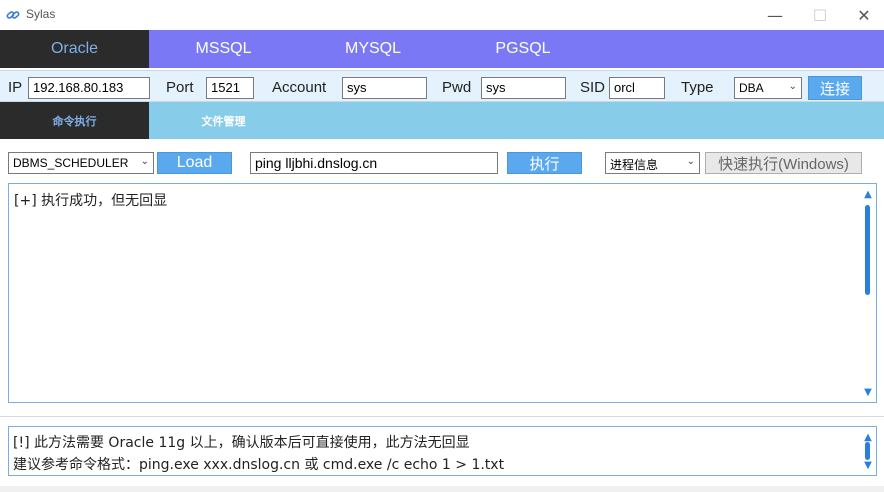  Describe the element at coordinates (41, 14) in the screenshot. I see `window-title: Sylas` at that location.